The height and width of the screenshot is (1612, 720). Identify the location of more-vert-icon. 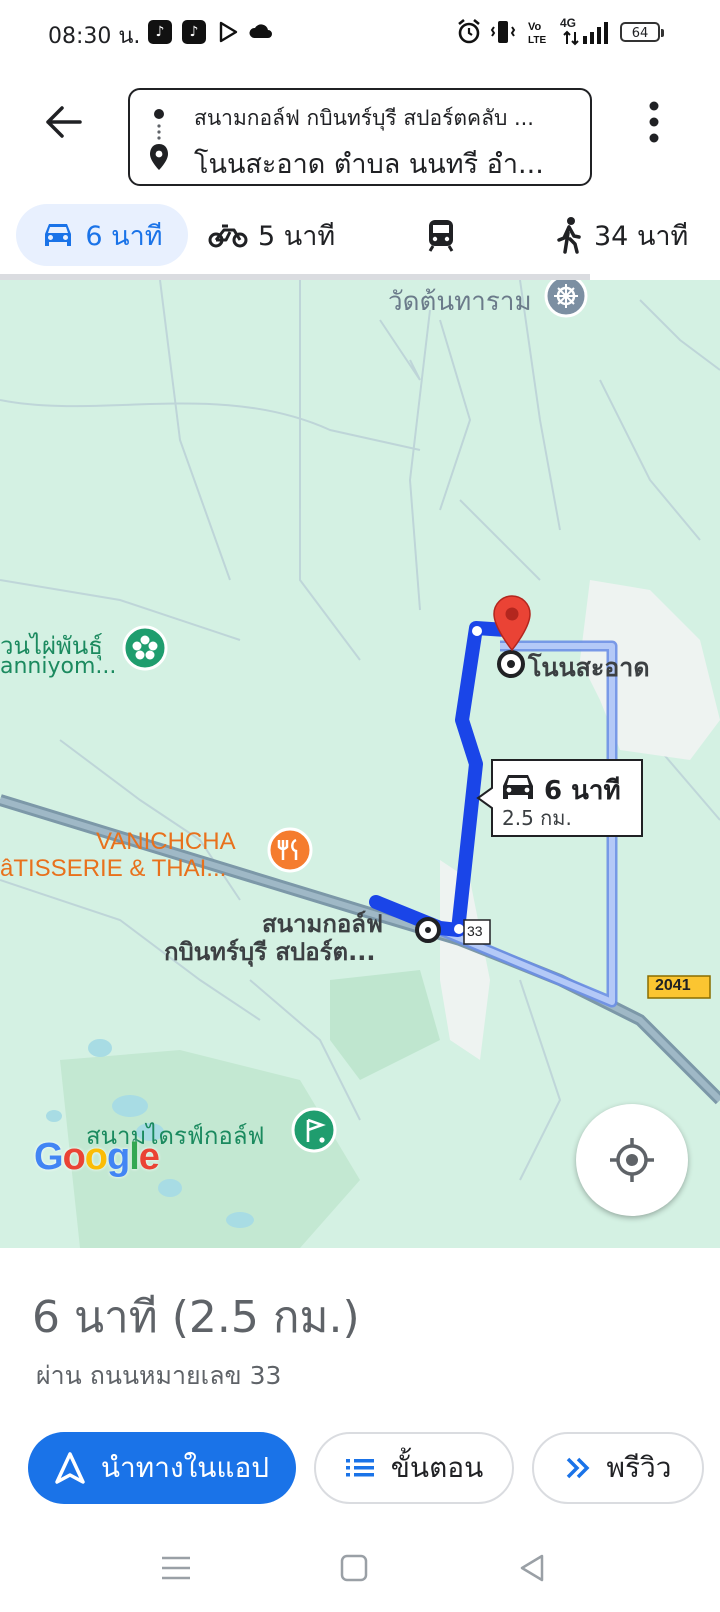
(654, 122).